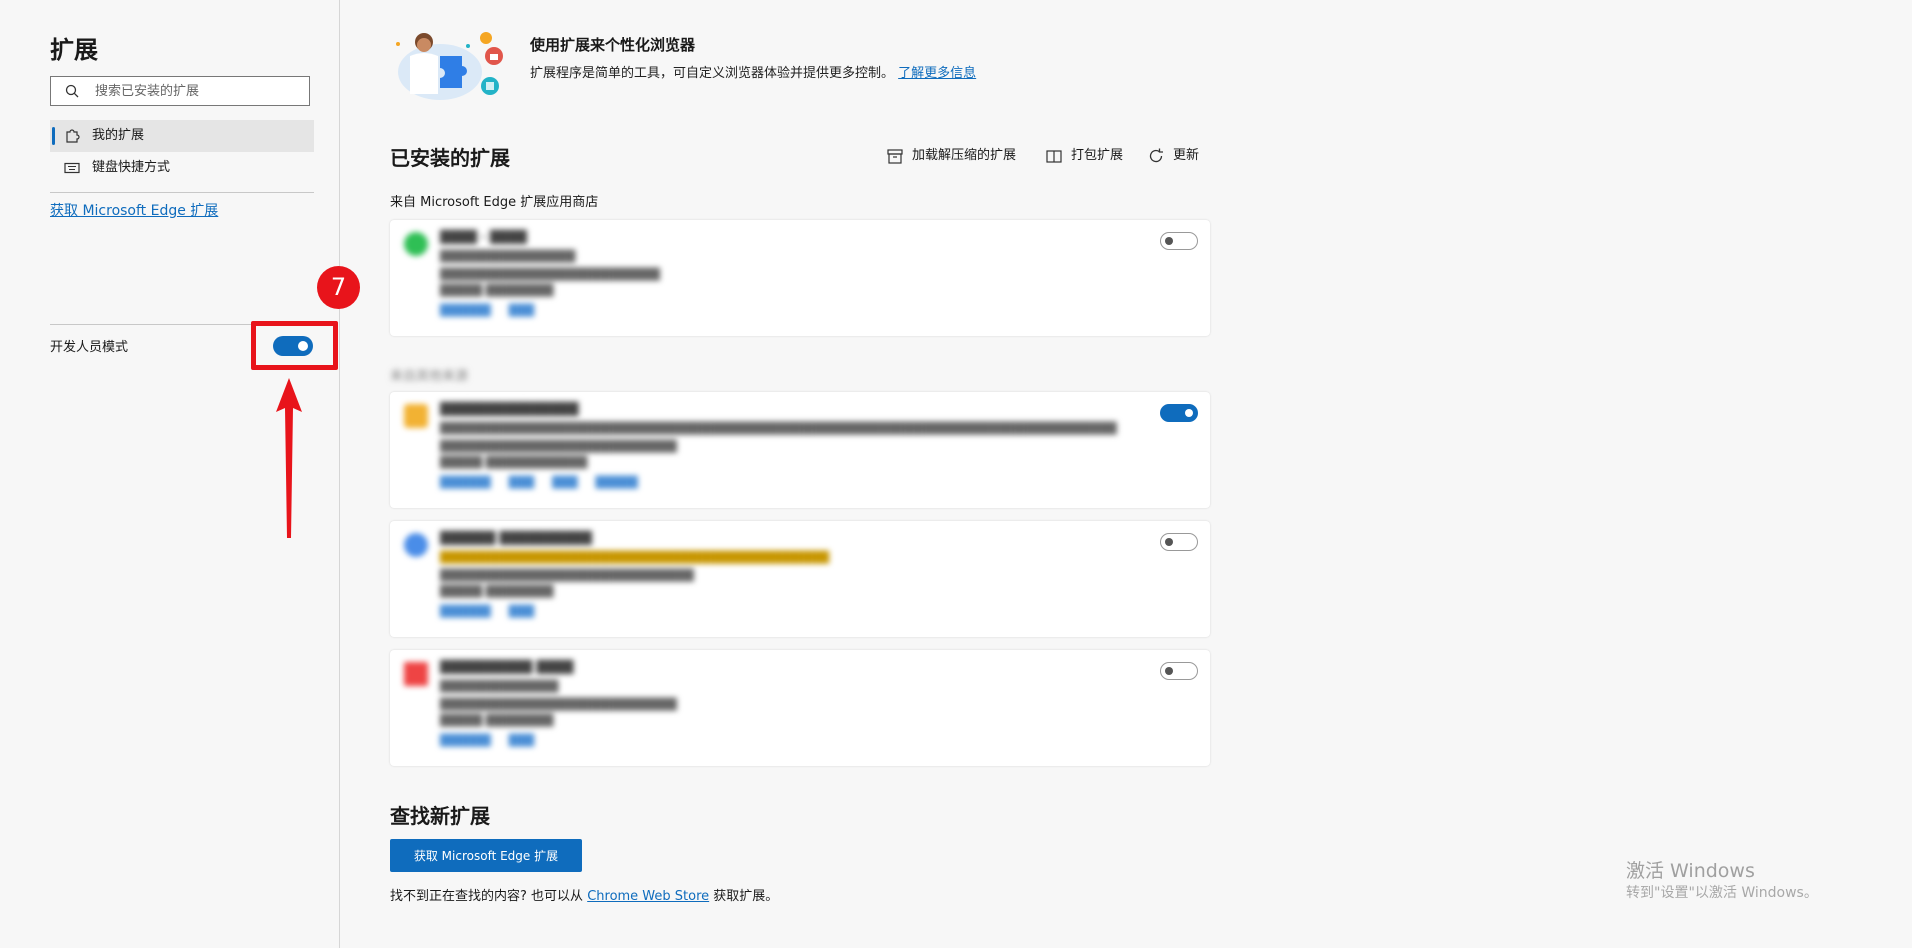  I want to click on page-title: 扩展, so click(74, 50).